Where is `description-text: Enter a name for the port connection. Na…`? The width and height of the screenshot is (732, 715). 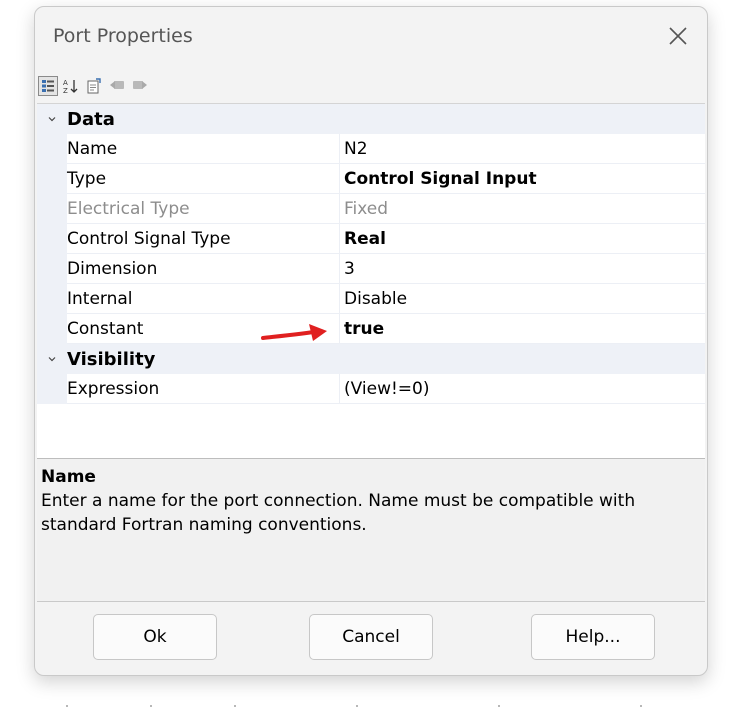
description-text: Enter a name for the port connection. Na… is located at coordinates (338, 513).